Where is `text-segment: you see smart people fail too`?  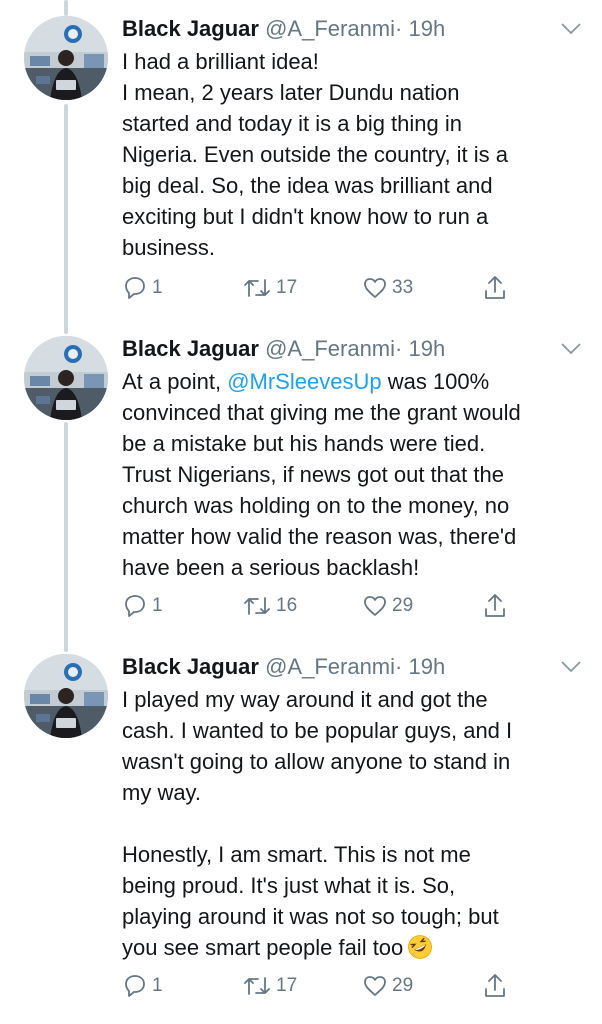 text-segment: you see smart people fail too is located at coordinates (263, 947).